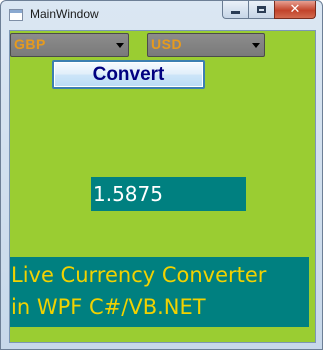  What do you see at coordinates (64, 14) in the screenshot?
I see `window-title: MainWindow` at bounding box center [64, 14].